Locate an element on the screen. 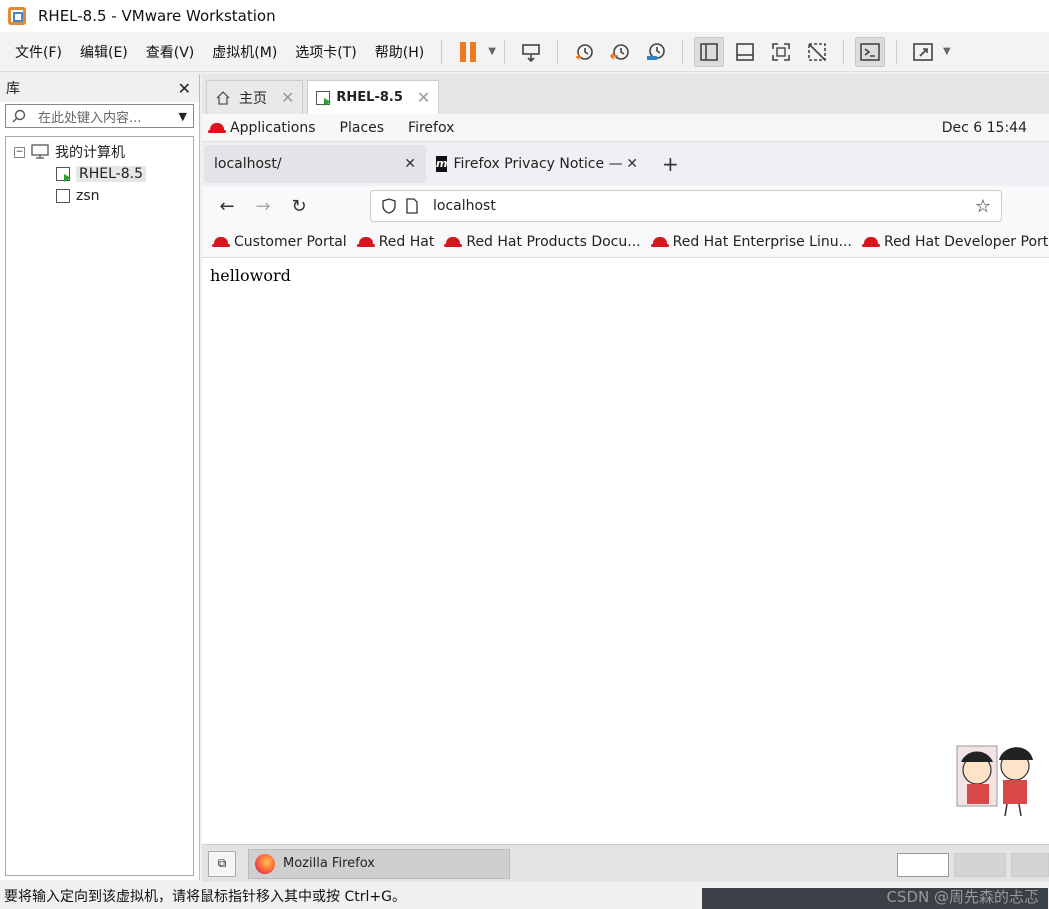  library-title: 库 is located at coordinates (13, 89).